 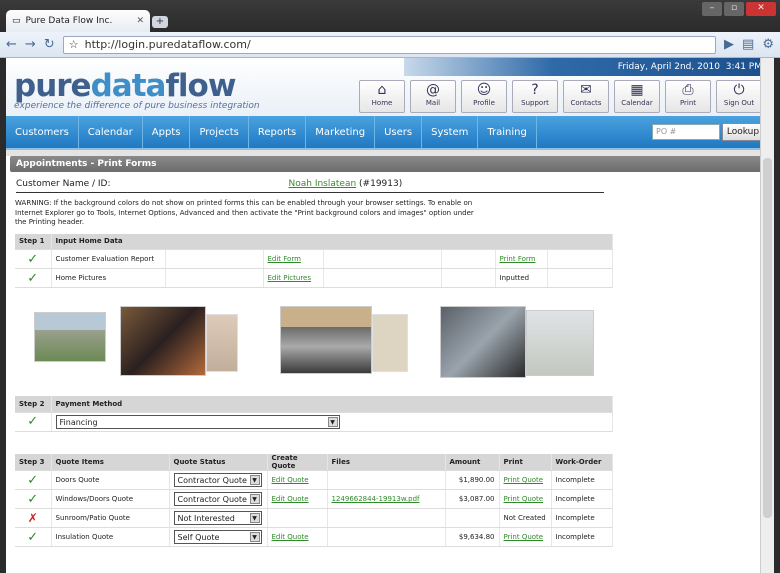 What do you see at coordinates (688, 90) in the screenshot?
I see `print-icon: ⎙` at bounding box center [688, 90].